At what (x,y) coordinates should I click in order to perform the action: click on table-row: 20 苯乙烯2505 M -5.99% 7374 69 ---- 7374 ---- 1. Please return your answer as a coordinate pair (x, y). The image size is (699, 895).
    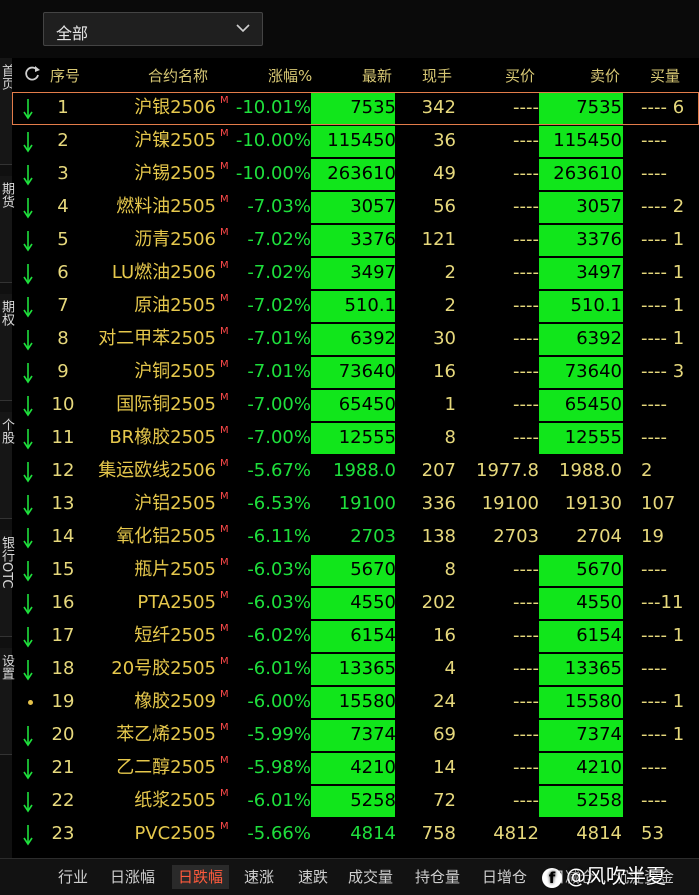
    Looking at the image, I should click on (355, 735).